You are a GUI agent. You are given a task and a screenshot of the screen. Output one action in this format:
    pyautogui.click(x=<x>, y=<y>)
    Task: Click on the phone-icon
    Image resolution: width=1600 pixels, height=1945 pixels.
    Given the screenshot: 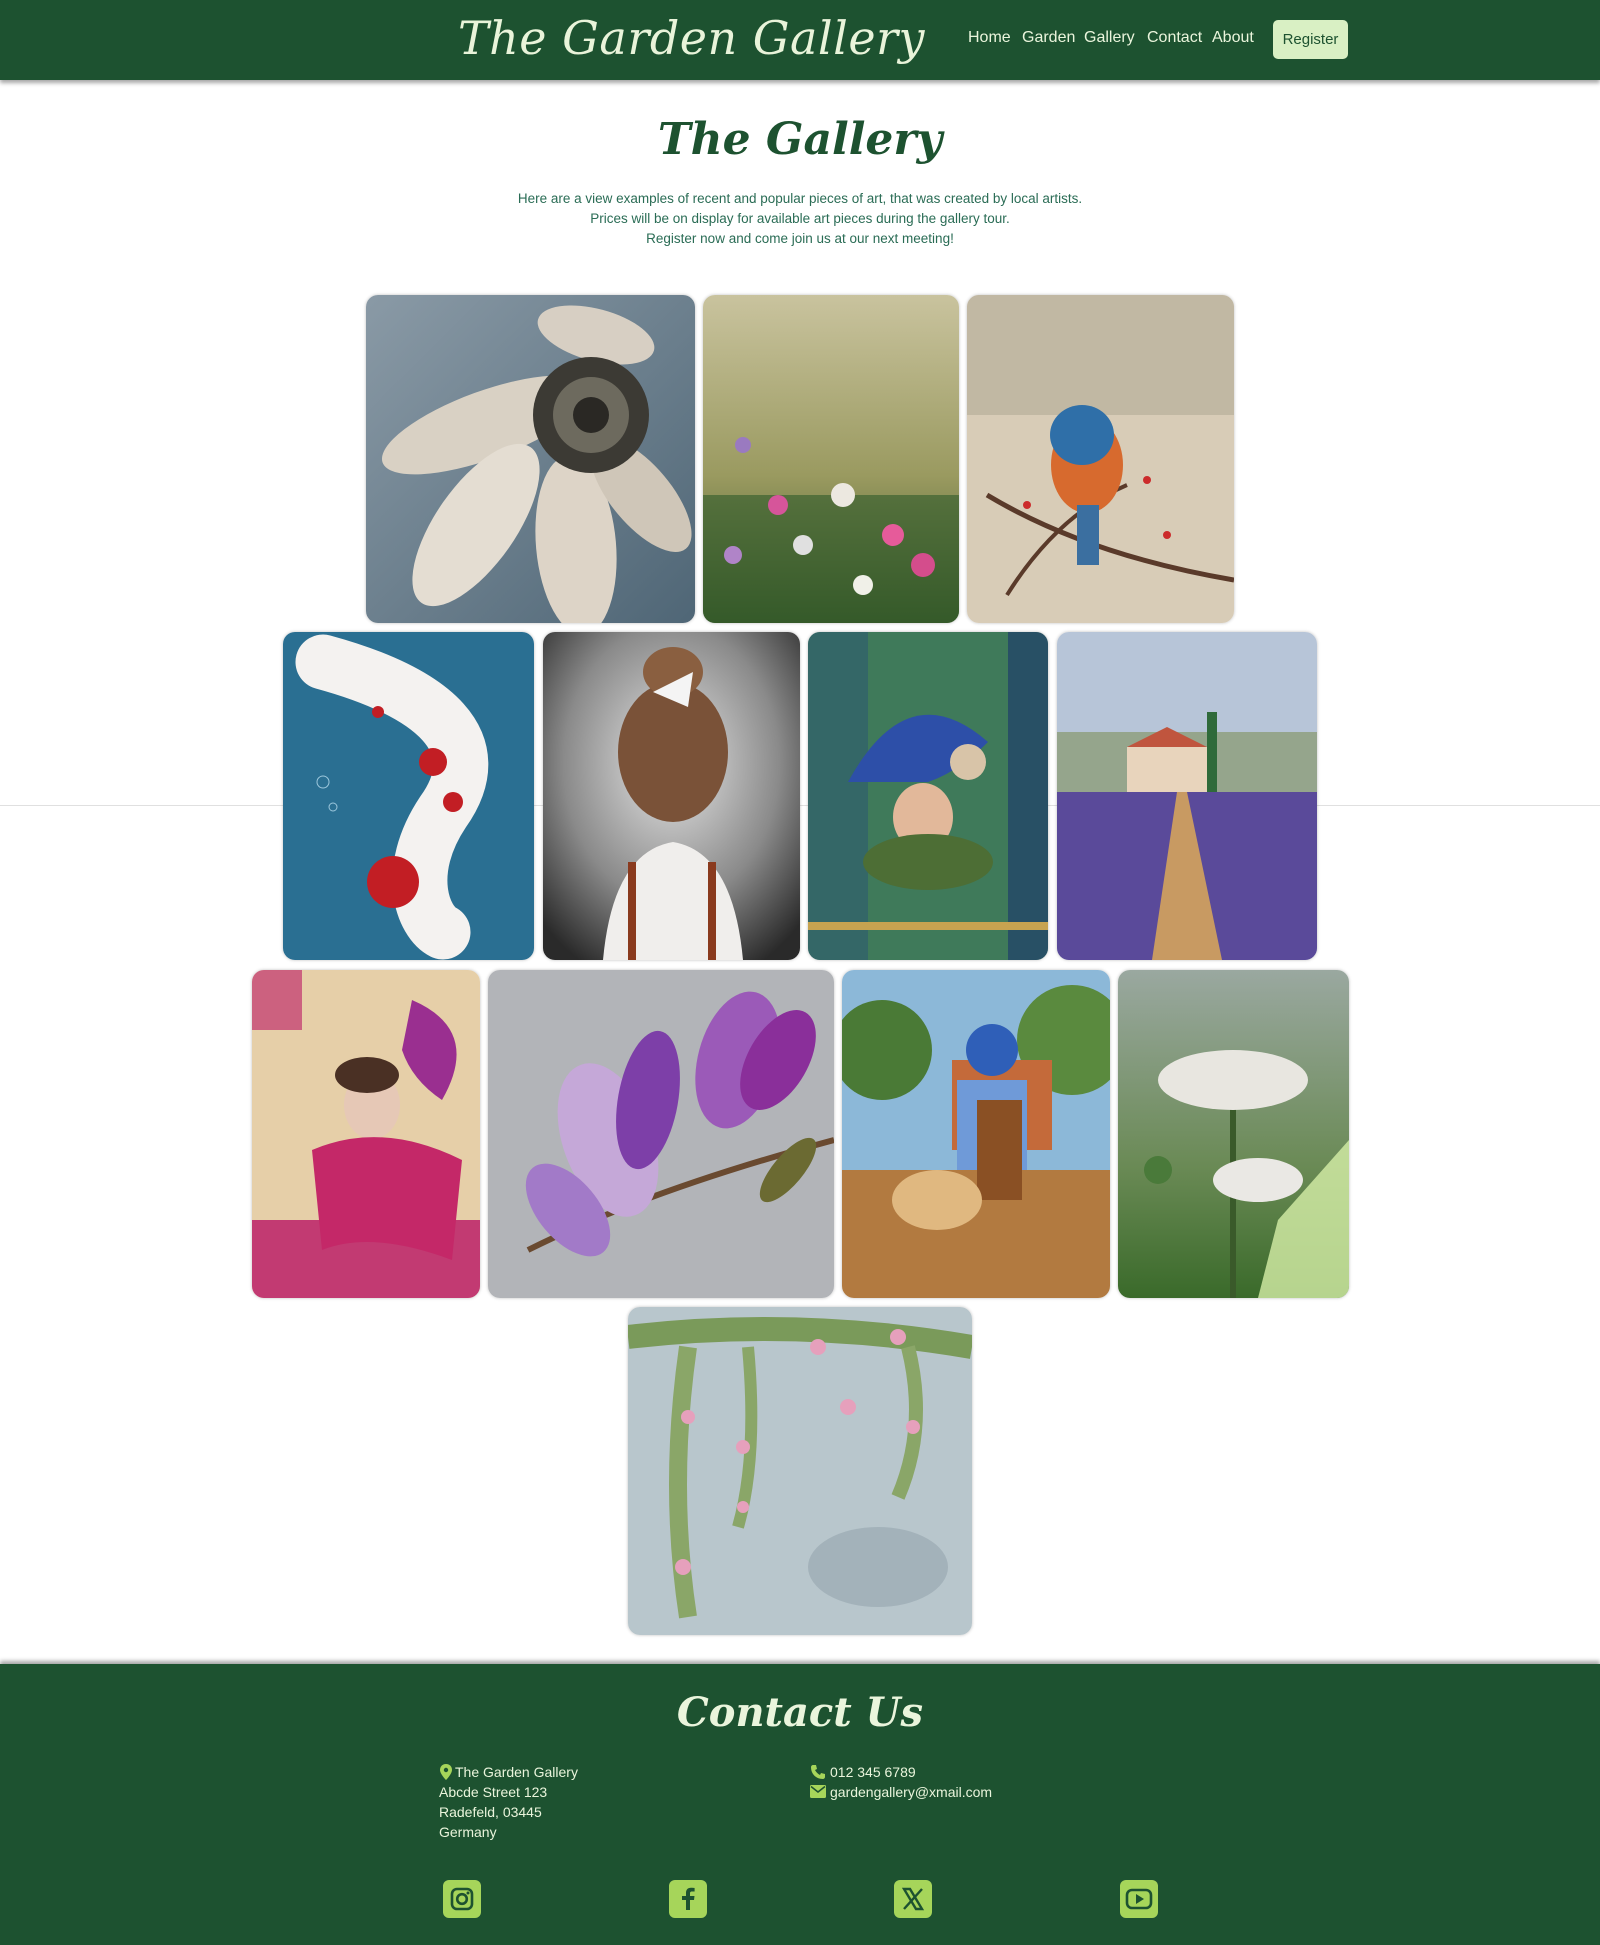 What is the action you would take?
    pyautogui.click(x=818, y=1772)
    